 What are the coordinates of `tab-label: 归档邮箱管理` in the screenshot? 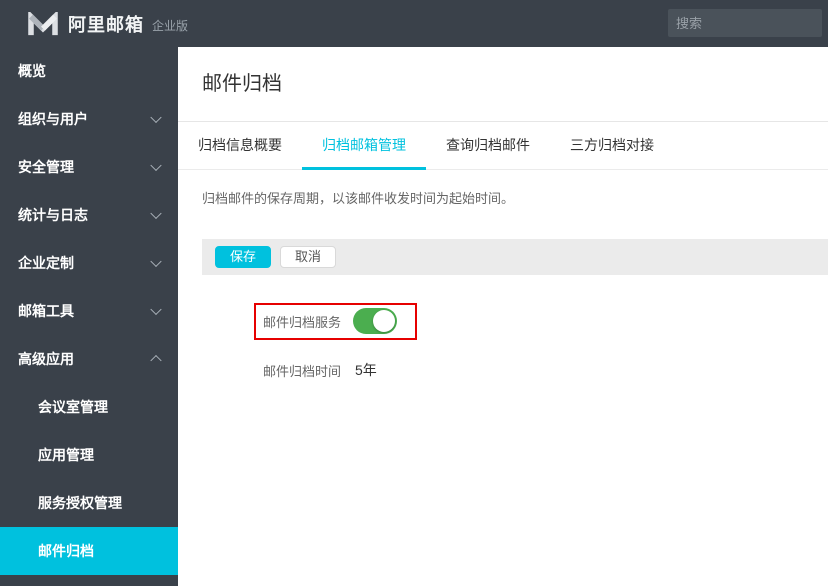 It's located at (364, 144).